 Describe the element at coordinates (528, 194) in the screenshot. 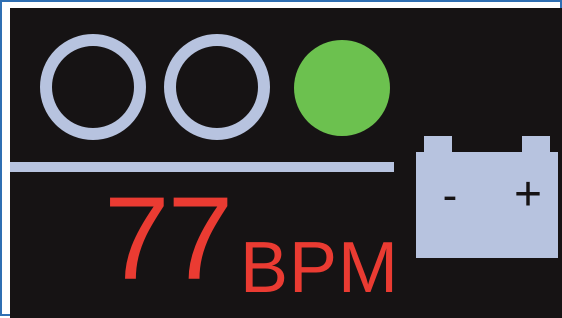

I see `battery-plus-label: +` at that location.